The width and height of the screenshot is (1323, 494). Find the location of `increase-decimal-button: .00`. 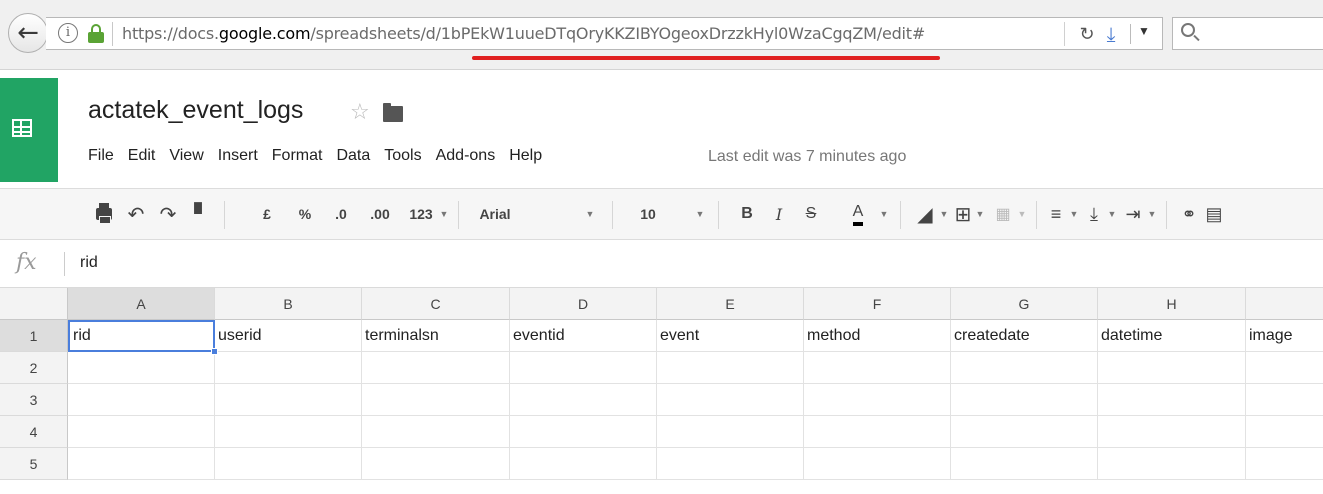

increase-decimal-button: .00 is located at coordinates (380, 214).